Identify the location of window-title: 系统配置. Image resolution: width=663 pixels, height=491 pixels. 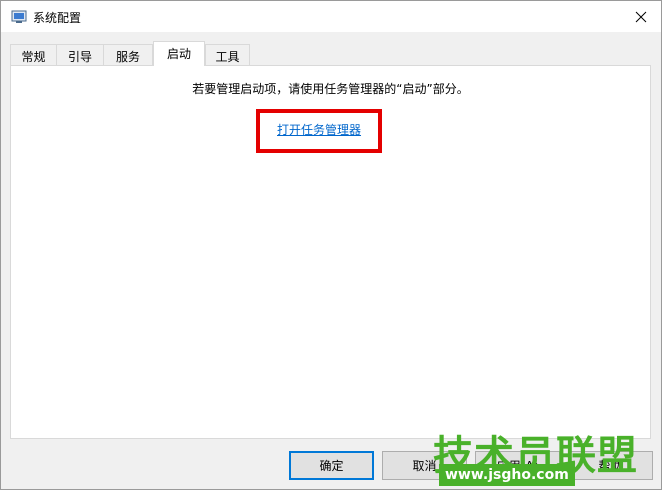
(57, 18).